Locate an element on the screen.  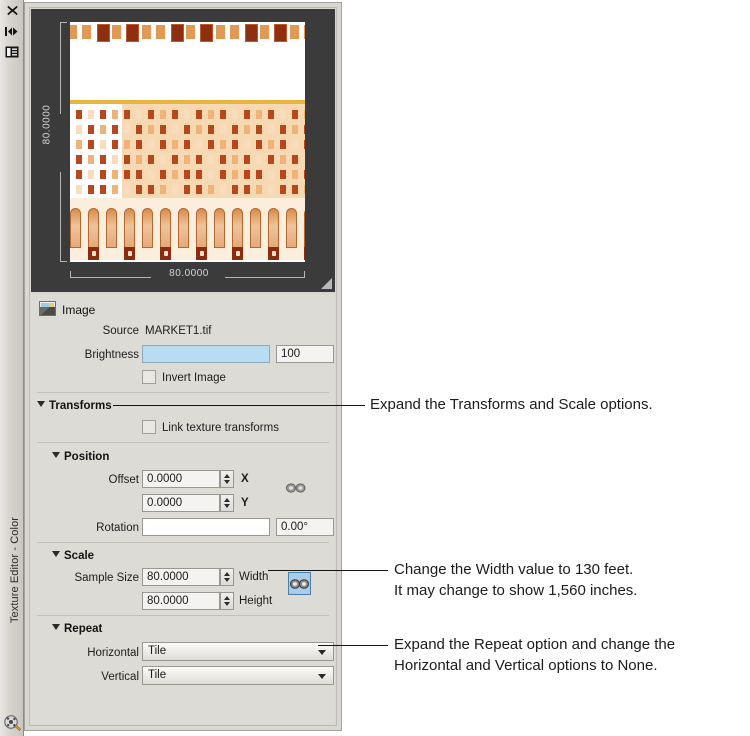
facade-window-grid is located at coordinates (187, 149).